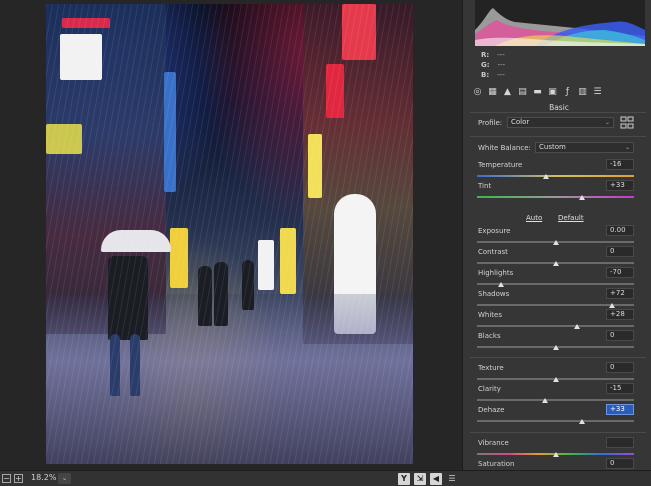  What do you see at coordinates (491, 410) in the screenshot?
I see `dehaze-label: Dehaze` at bounding box center [491, 410].